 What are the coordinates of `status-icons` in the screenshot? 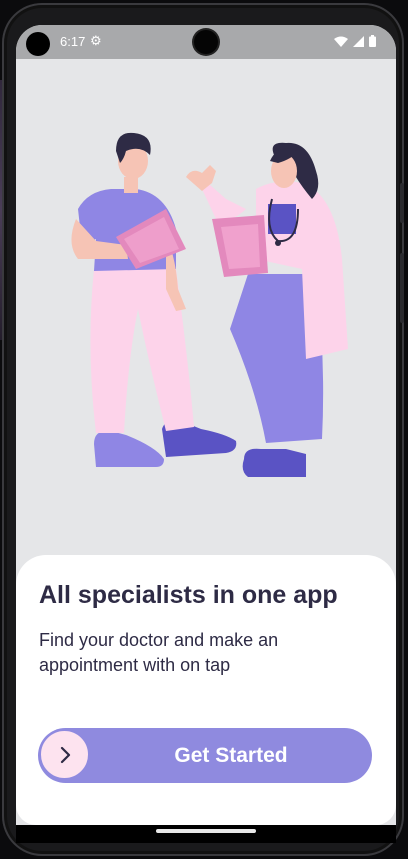 It's located at (355, 41).